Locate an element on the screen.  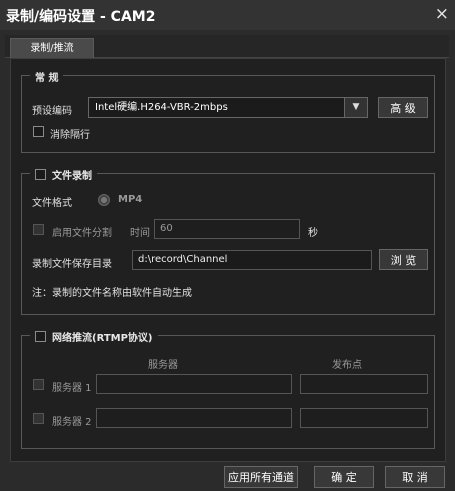
server1-checkbox is located at coordinates (38, 384).